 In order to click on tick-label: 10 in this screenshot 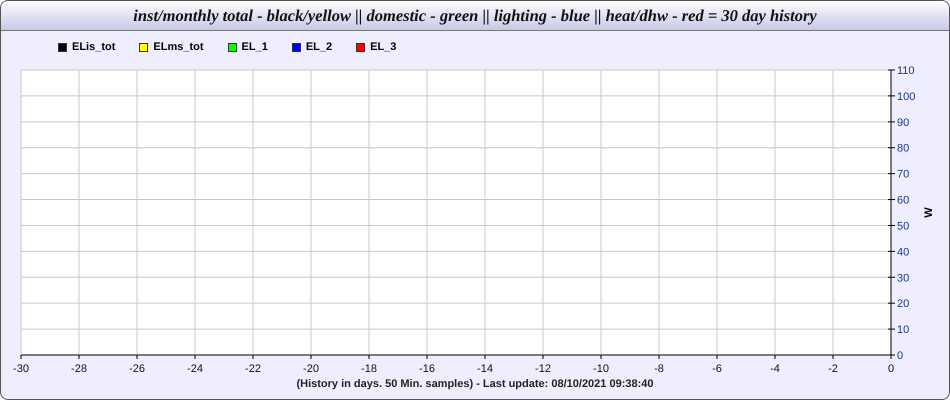, I will do `click(903, 330)`.